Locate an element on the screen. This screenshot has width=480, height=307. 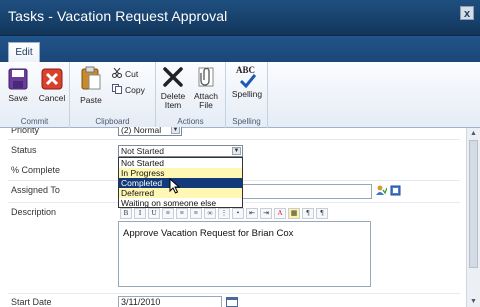
ribbon-group-commit: Save Cancel Commit is located at coordinates (35, 95).